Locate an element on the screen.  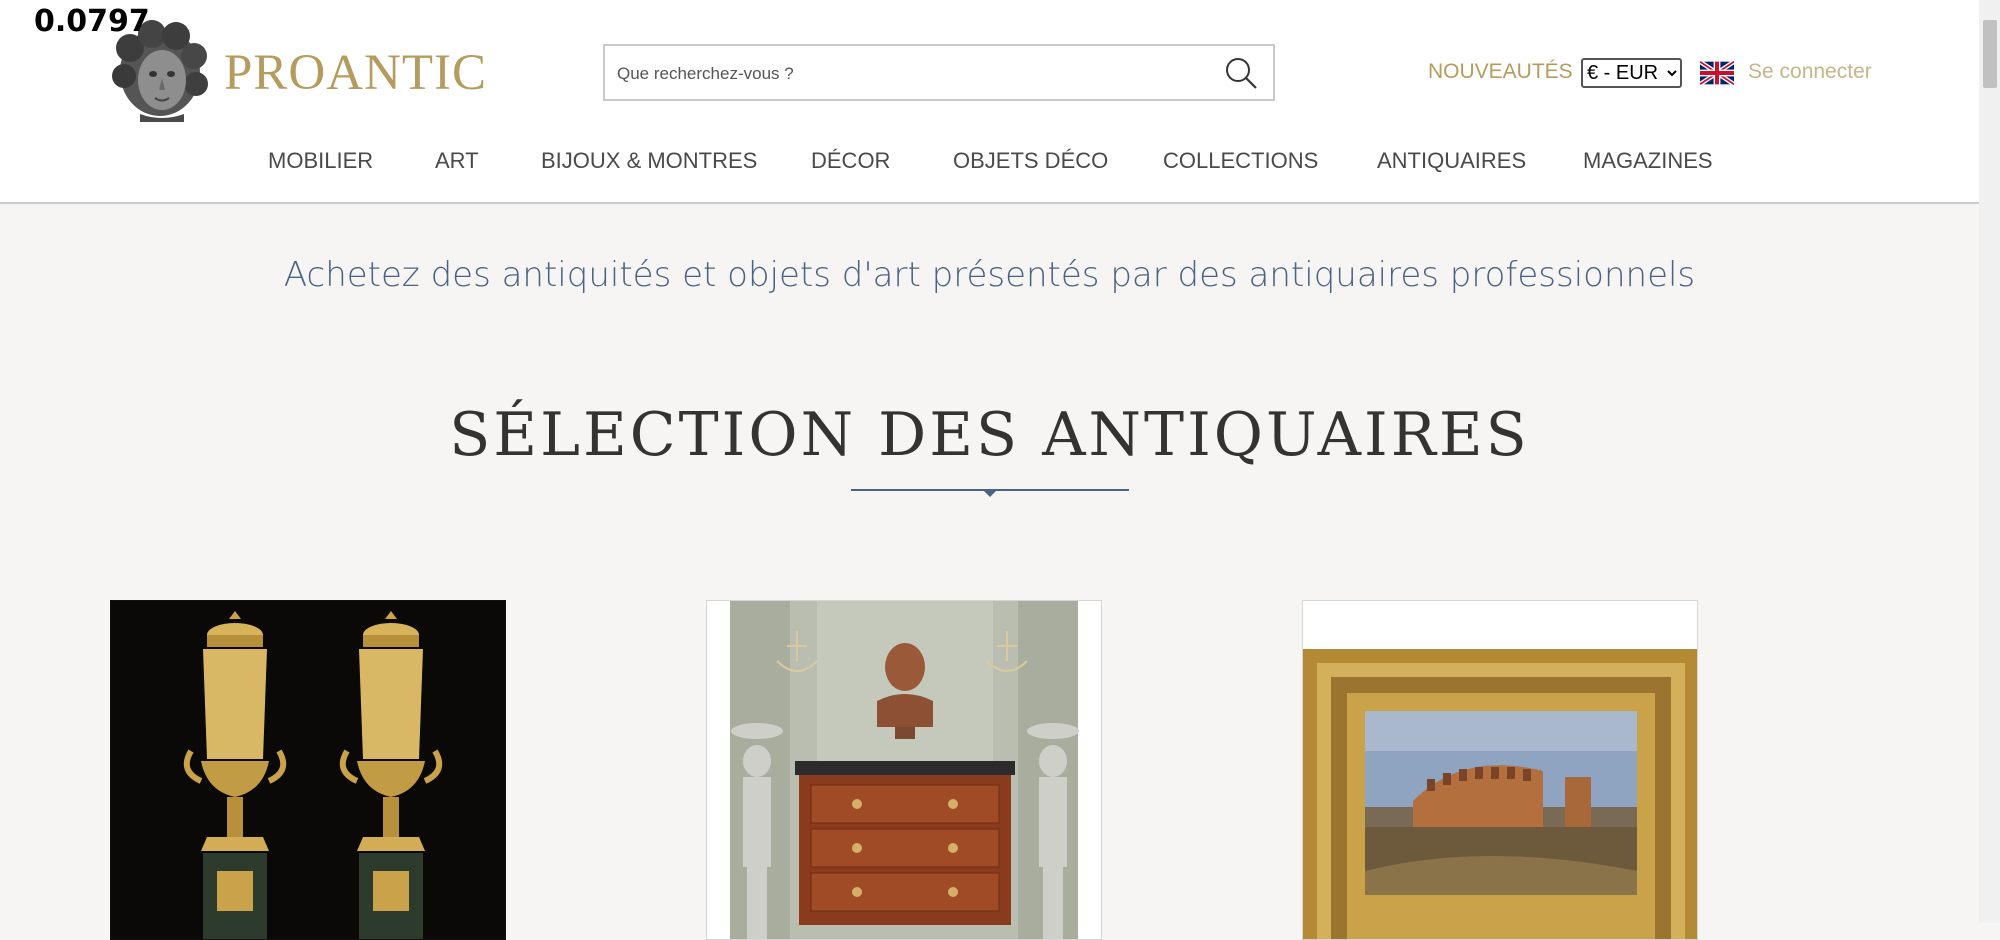
nav-item-bijoux-montres: BIJOUX & MONTRES is located at coordinates (649, 161).